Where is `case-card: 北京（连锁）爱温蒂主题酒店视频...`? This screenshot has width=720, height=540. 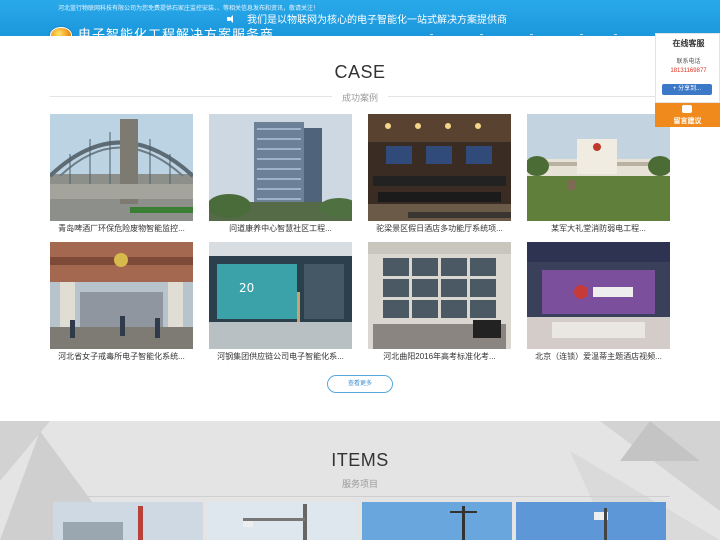 case-card: 北京（连锁）爱温蒂主题酒店视频... is located at coordinates (598, 305).